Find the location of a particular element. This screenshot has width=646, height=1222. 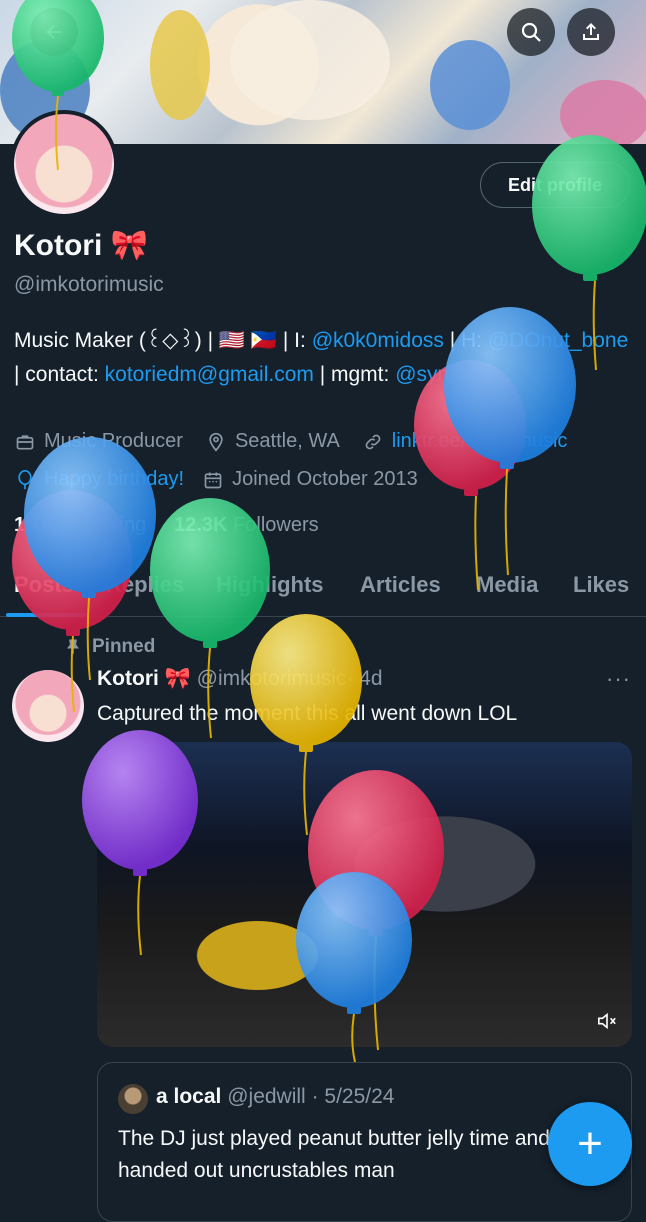

post-author-name: Kotori 🎀 is located at coordinates (144, 678).